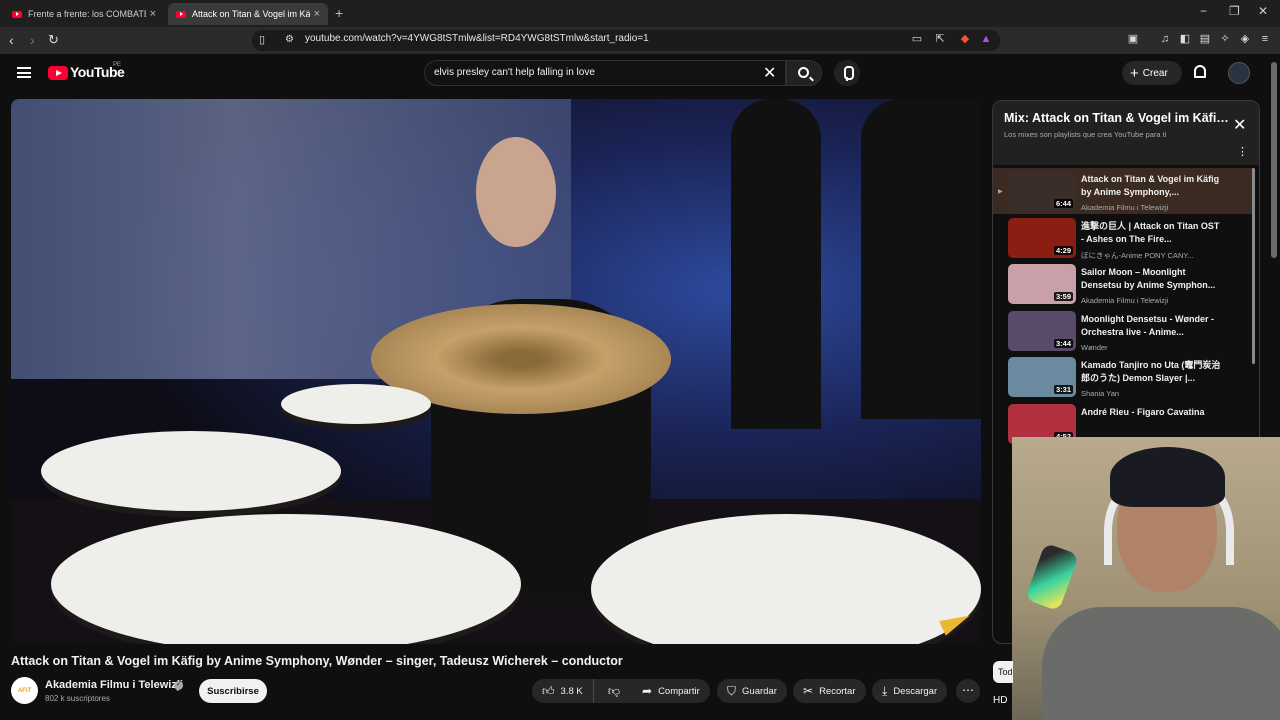 The width and height of the screenshot is (1280, 720). Describe the element at coordinates (885, 690) in the screenshot. I see `download-icon: ⤓` at that location.